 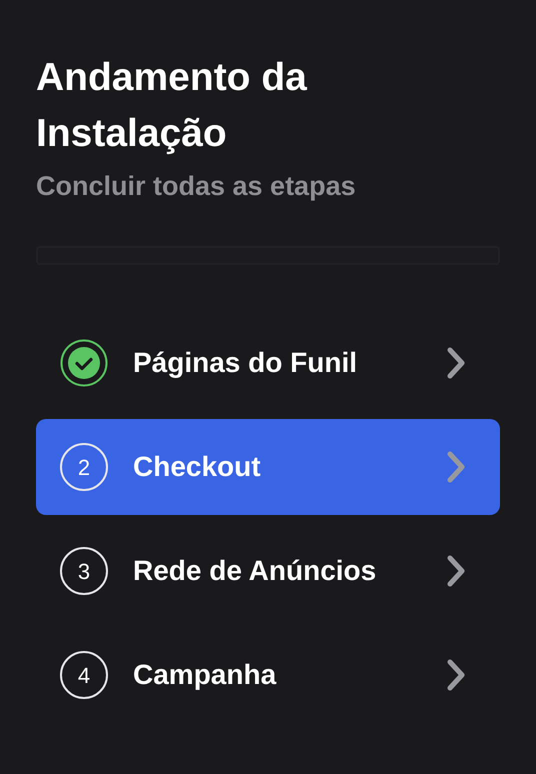 What do you see at coordinates (196, 186) in the screenshot?
I see `page-subtitle: Concluir todas as etapas` at bounding box center [196, 186].